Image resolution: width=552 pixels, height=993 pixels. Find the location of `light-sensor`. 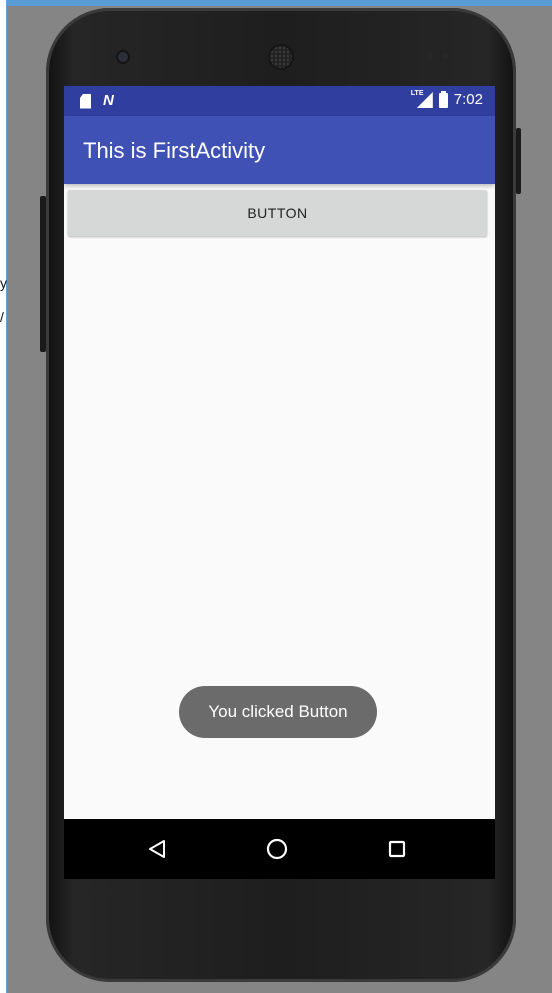

light-sensor is located at coordinates (445, 56).